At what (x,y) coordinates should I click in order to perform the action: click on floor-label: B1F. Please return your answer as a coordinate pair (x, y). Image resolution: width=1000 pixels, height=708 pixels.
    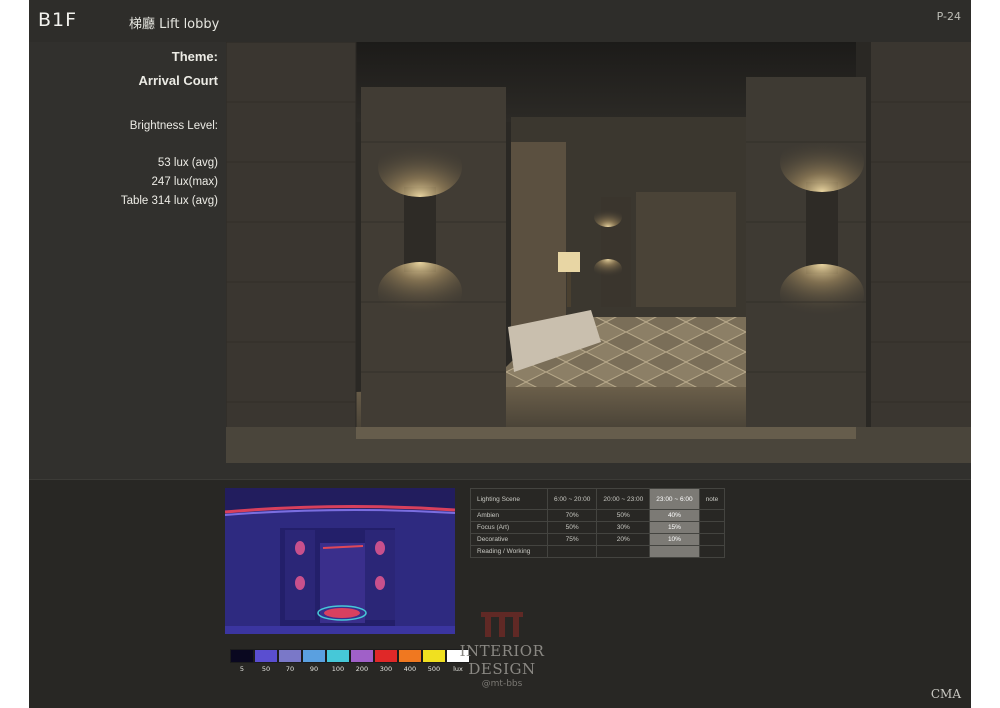
    Looking at the image, I should click on (58, 20).